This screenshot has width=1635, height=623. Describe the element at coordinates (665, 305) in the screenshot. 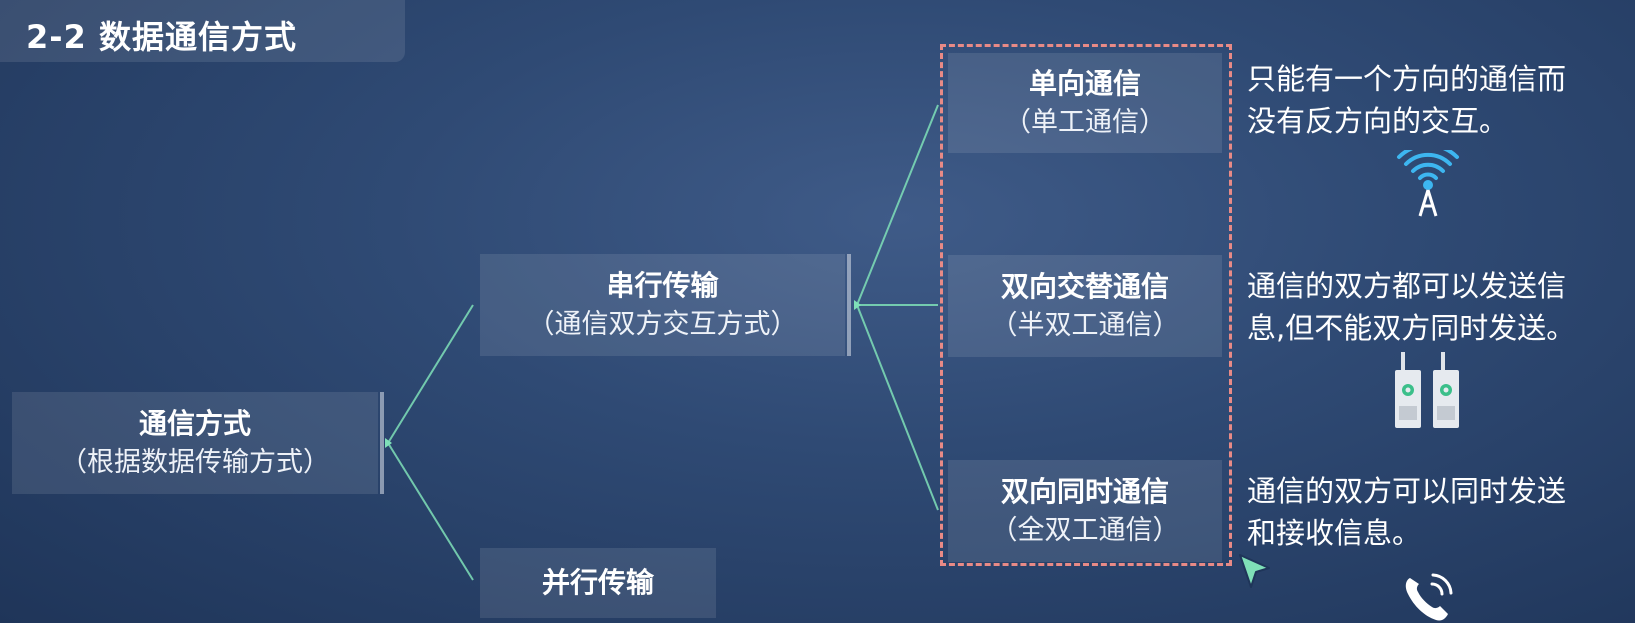

I see `serial-node: 串行传输 （通信双方交互方式）` at that location.